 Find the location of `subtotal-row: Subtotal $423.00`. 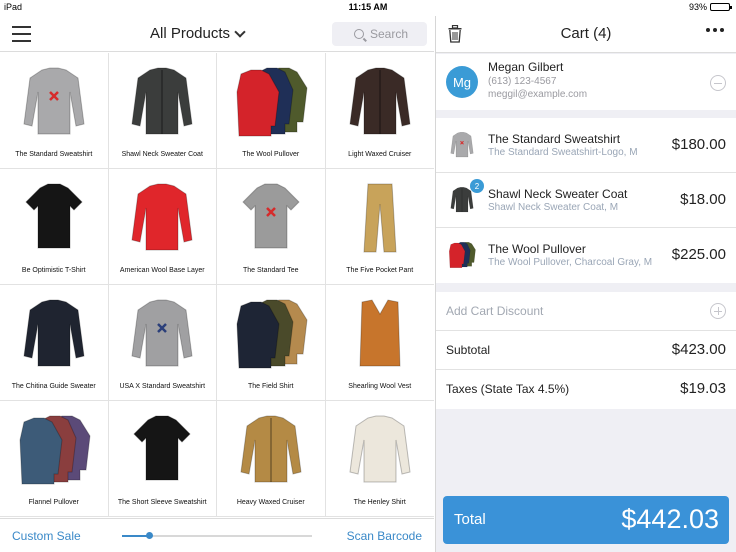

subtotal-row: Subtotal $423.00 is located at coordinates (586, 350).